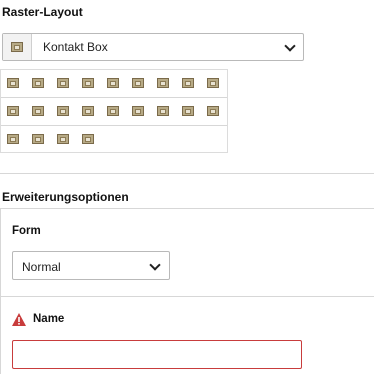  I want to click on raster-layout-icon-grid, so click(114, 111).